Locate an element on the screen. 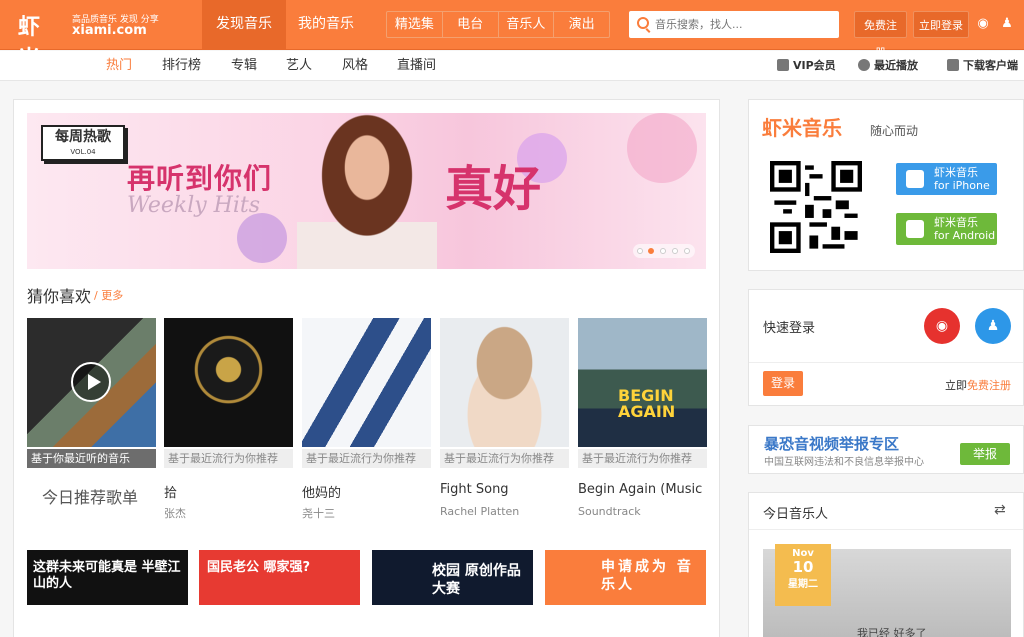  quick-login-button: 登录 is located at coordinates (783, 383).